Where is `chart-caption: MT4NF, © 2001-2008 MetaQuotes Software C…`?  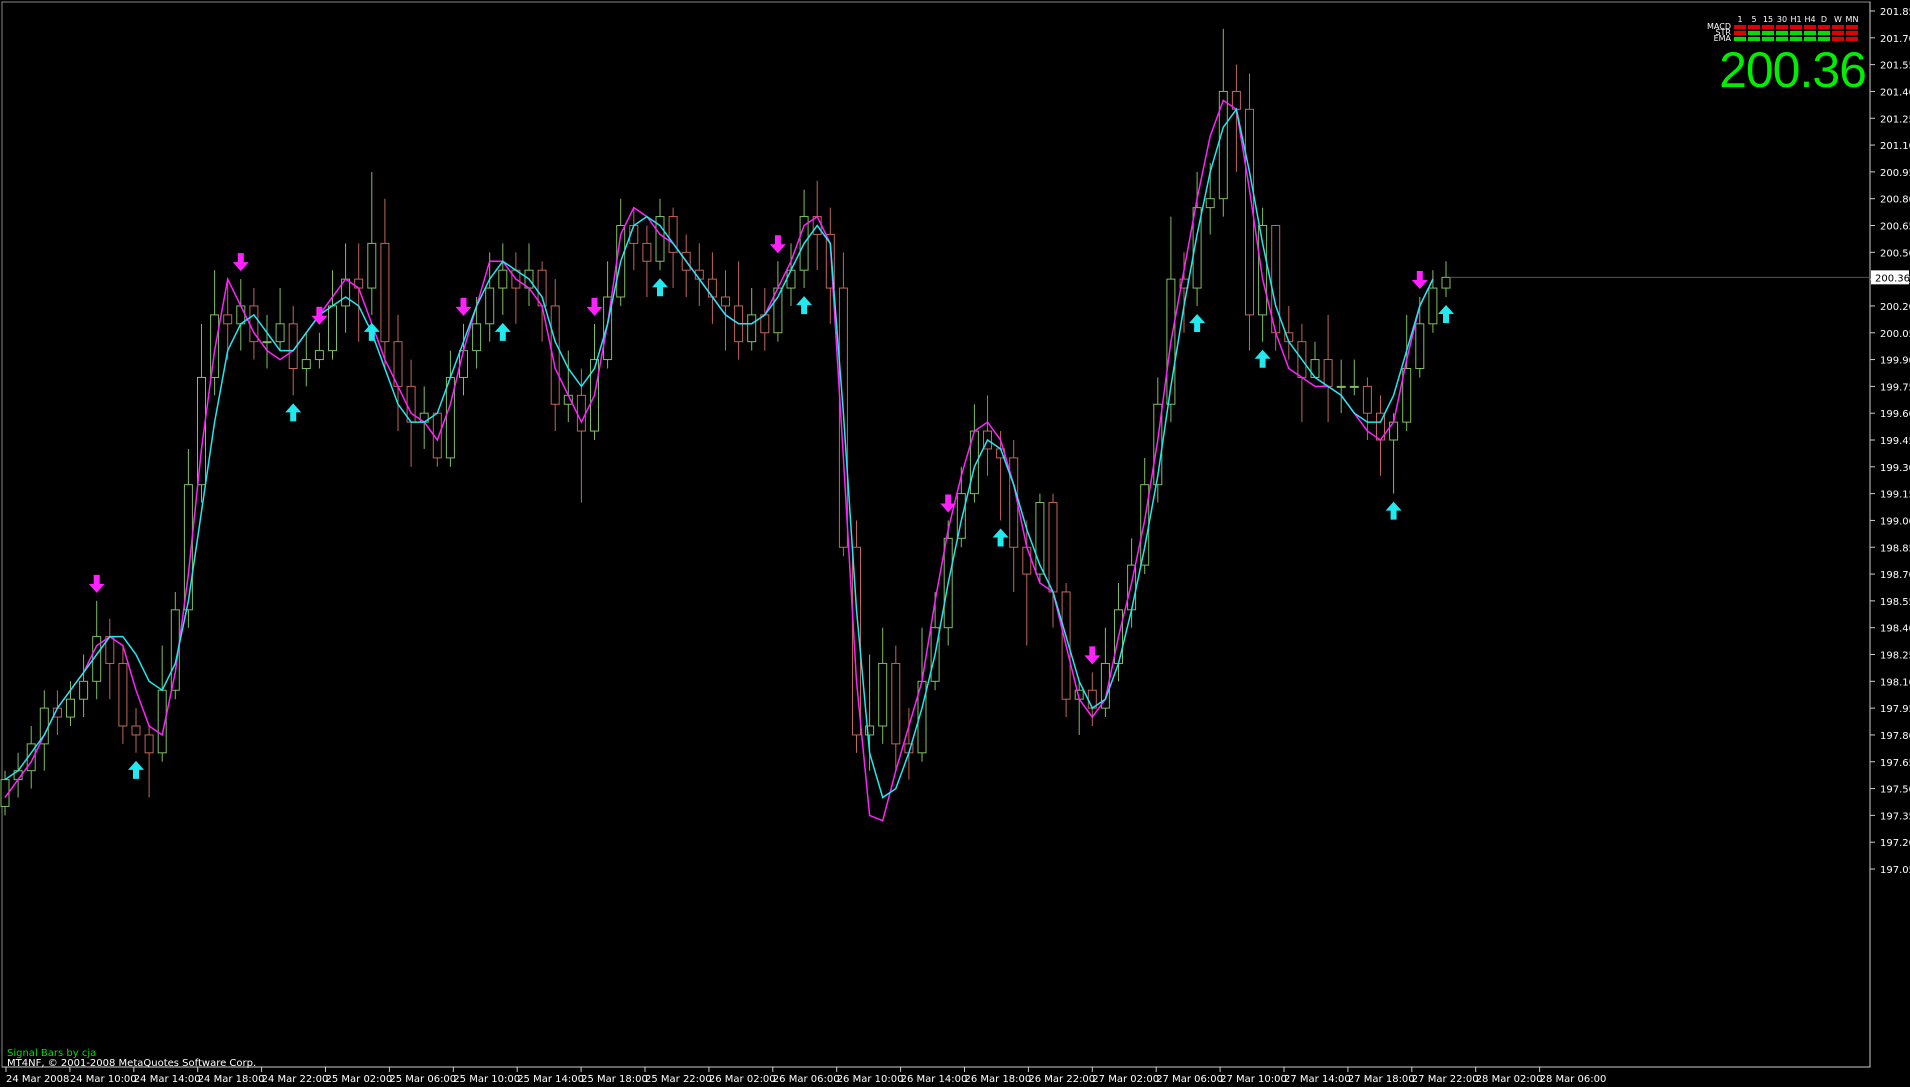
chart-caption: MT4NF, © 2001-2008 MetaQuotes Software C… is located at coordinates (132, 1063).